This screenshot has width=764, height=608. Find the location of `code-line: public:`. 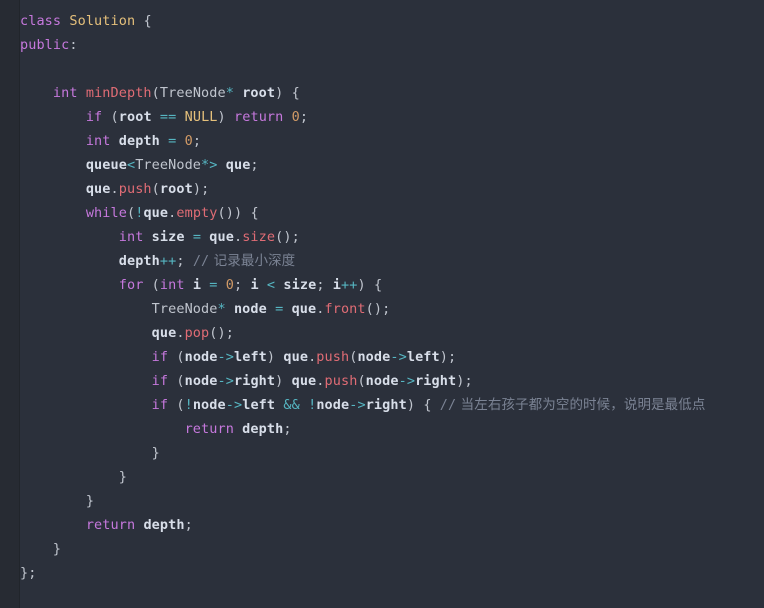

code-line: public: is located at coordinates (392, 45).